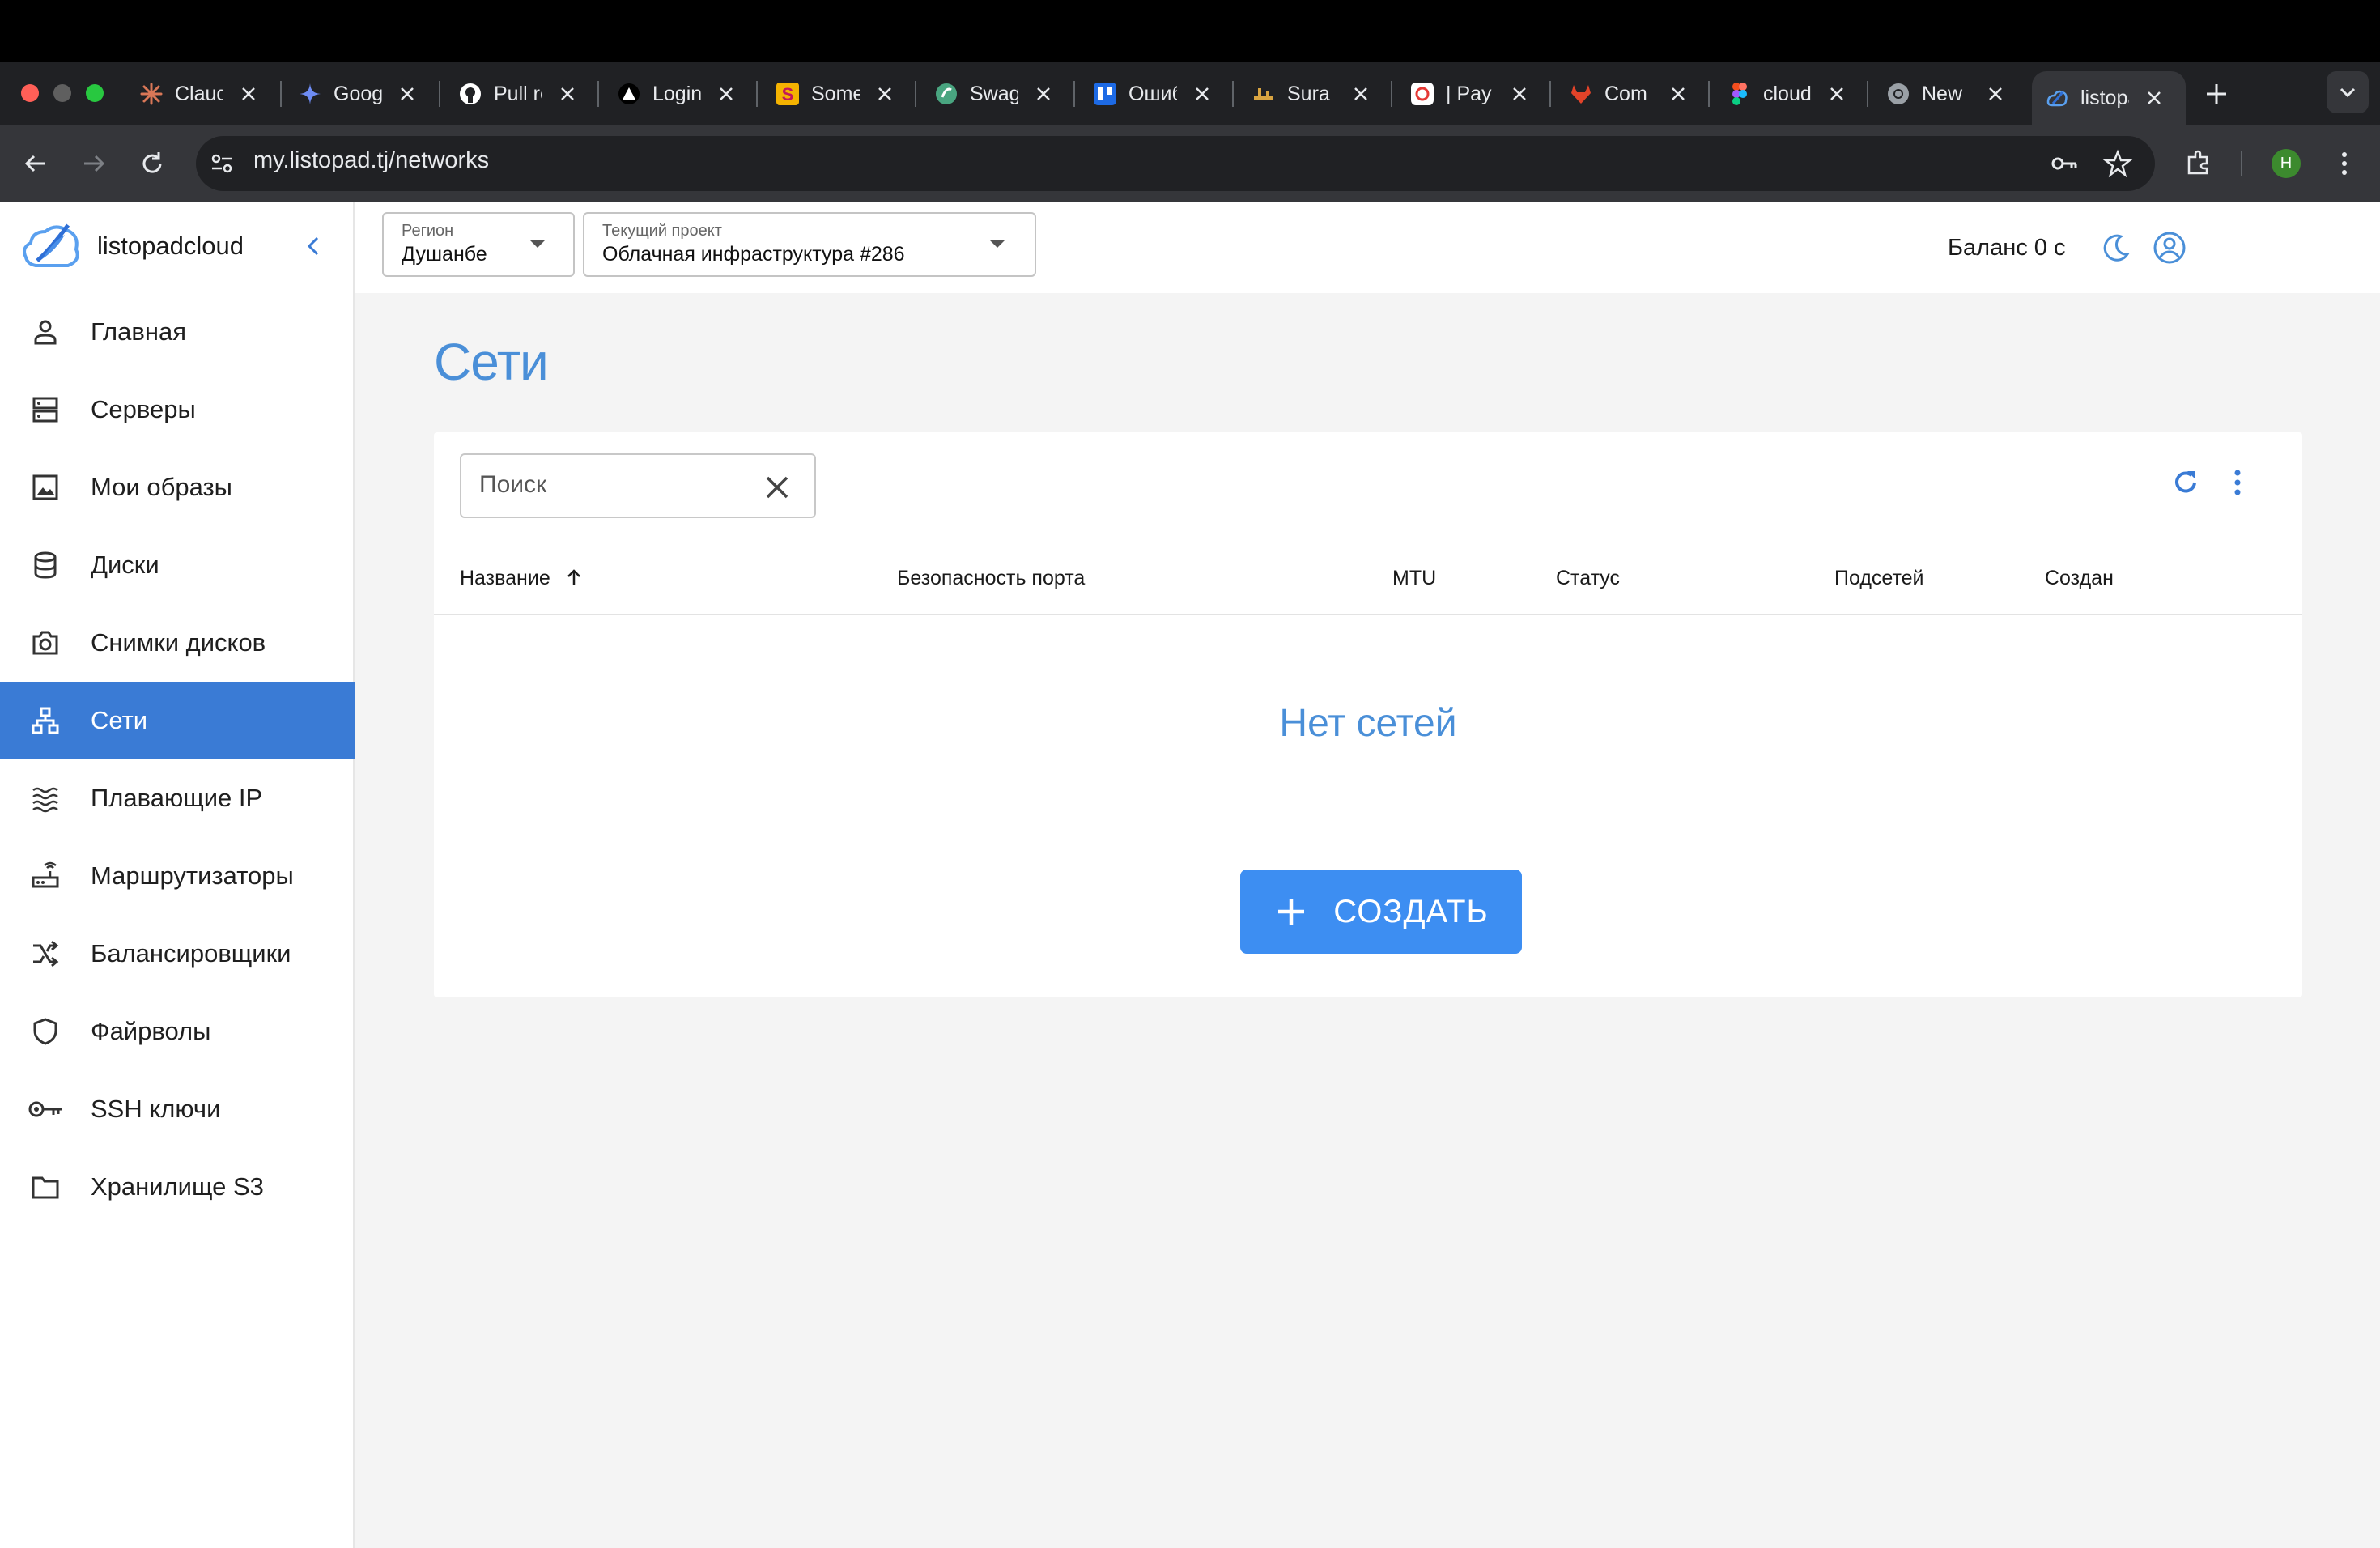  I want to click on browser-tab: Com, so click(1628, 94).